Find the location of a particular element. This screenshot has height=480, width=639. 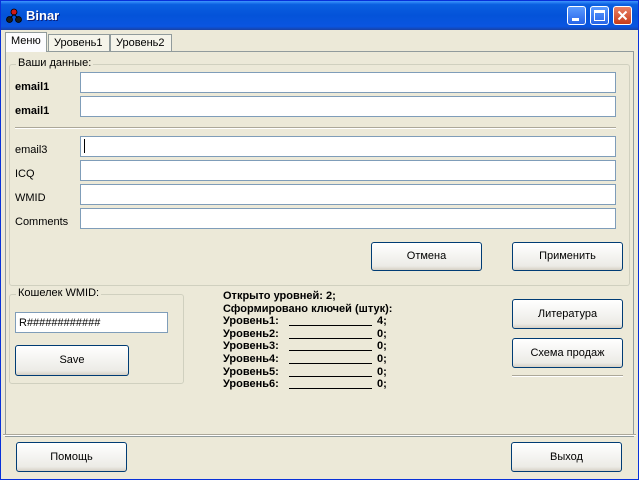

app-icon is located at coordinates (14, 15).